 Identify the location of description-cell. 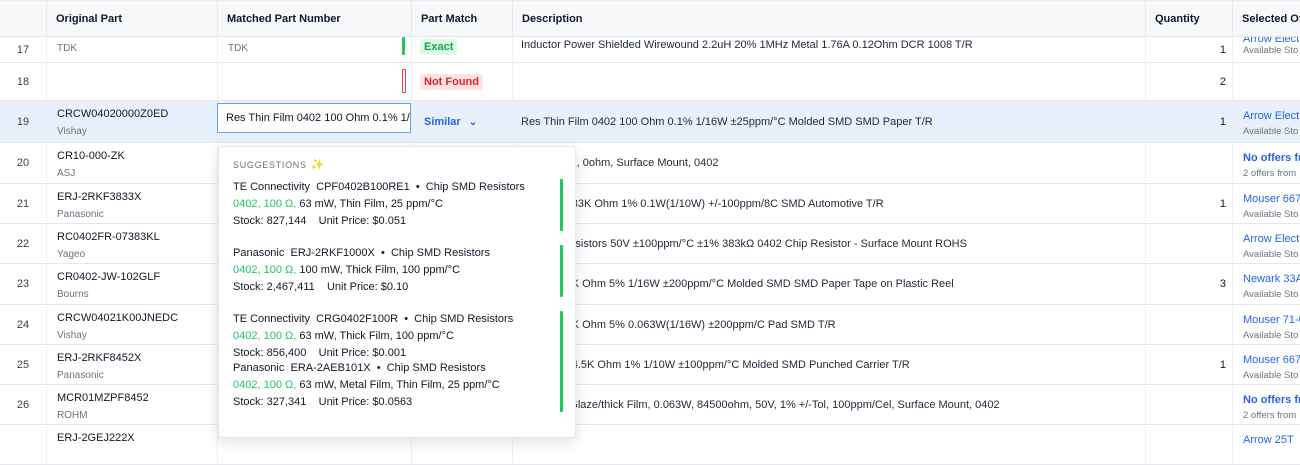
(828, 444).